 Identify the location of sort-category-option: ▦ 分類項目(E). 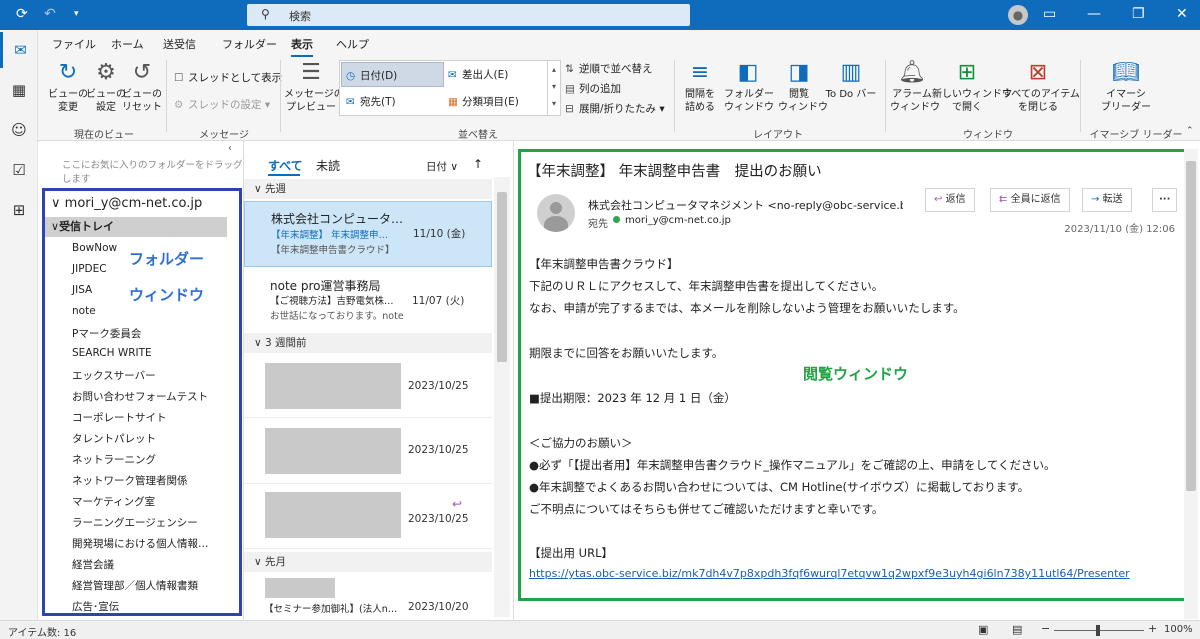
(483, 101).